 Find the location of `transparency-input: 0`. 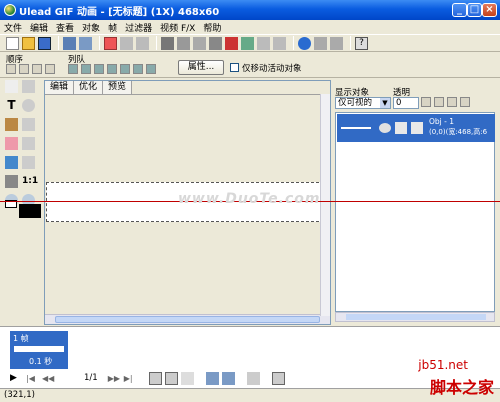

transparency-input: 0 is located at coordinates (406, 103).